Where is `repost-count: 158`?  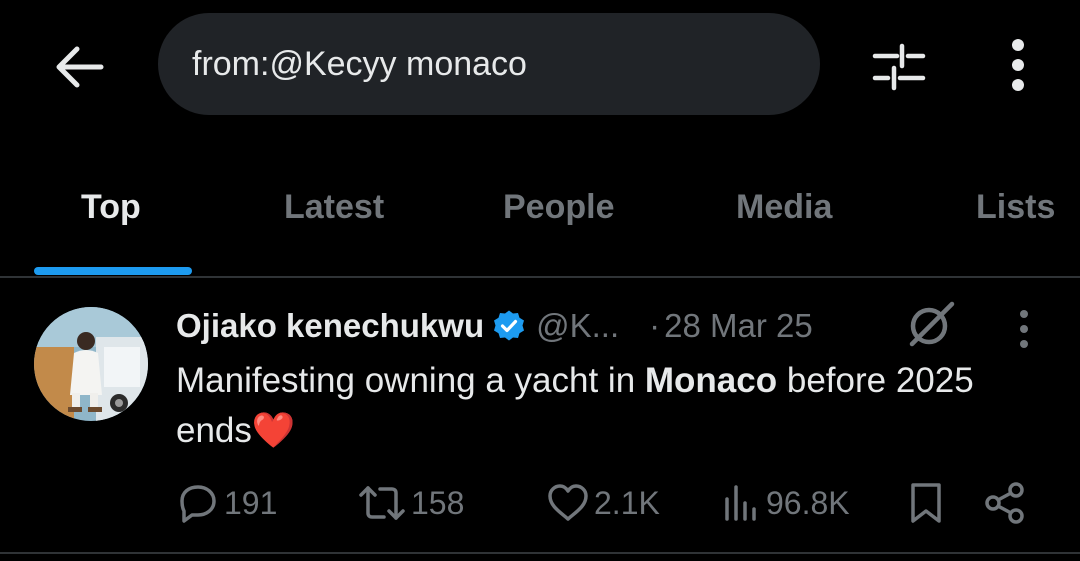 repost-count: 158 is located at coordinates (438, 502).